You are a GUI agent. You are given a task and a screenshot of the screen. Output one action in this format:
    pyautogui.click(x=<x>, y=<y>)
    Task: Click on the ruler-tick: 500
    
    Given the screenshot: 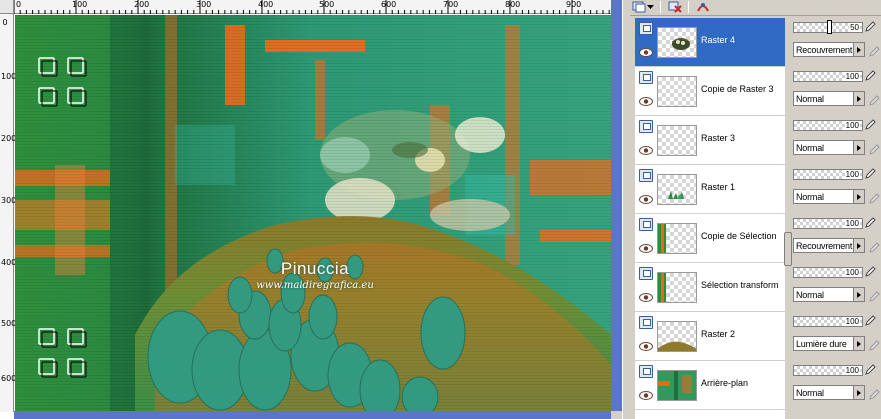 What is the action you would take?
    pyautogui.click(x=9, y=323)
    